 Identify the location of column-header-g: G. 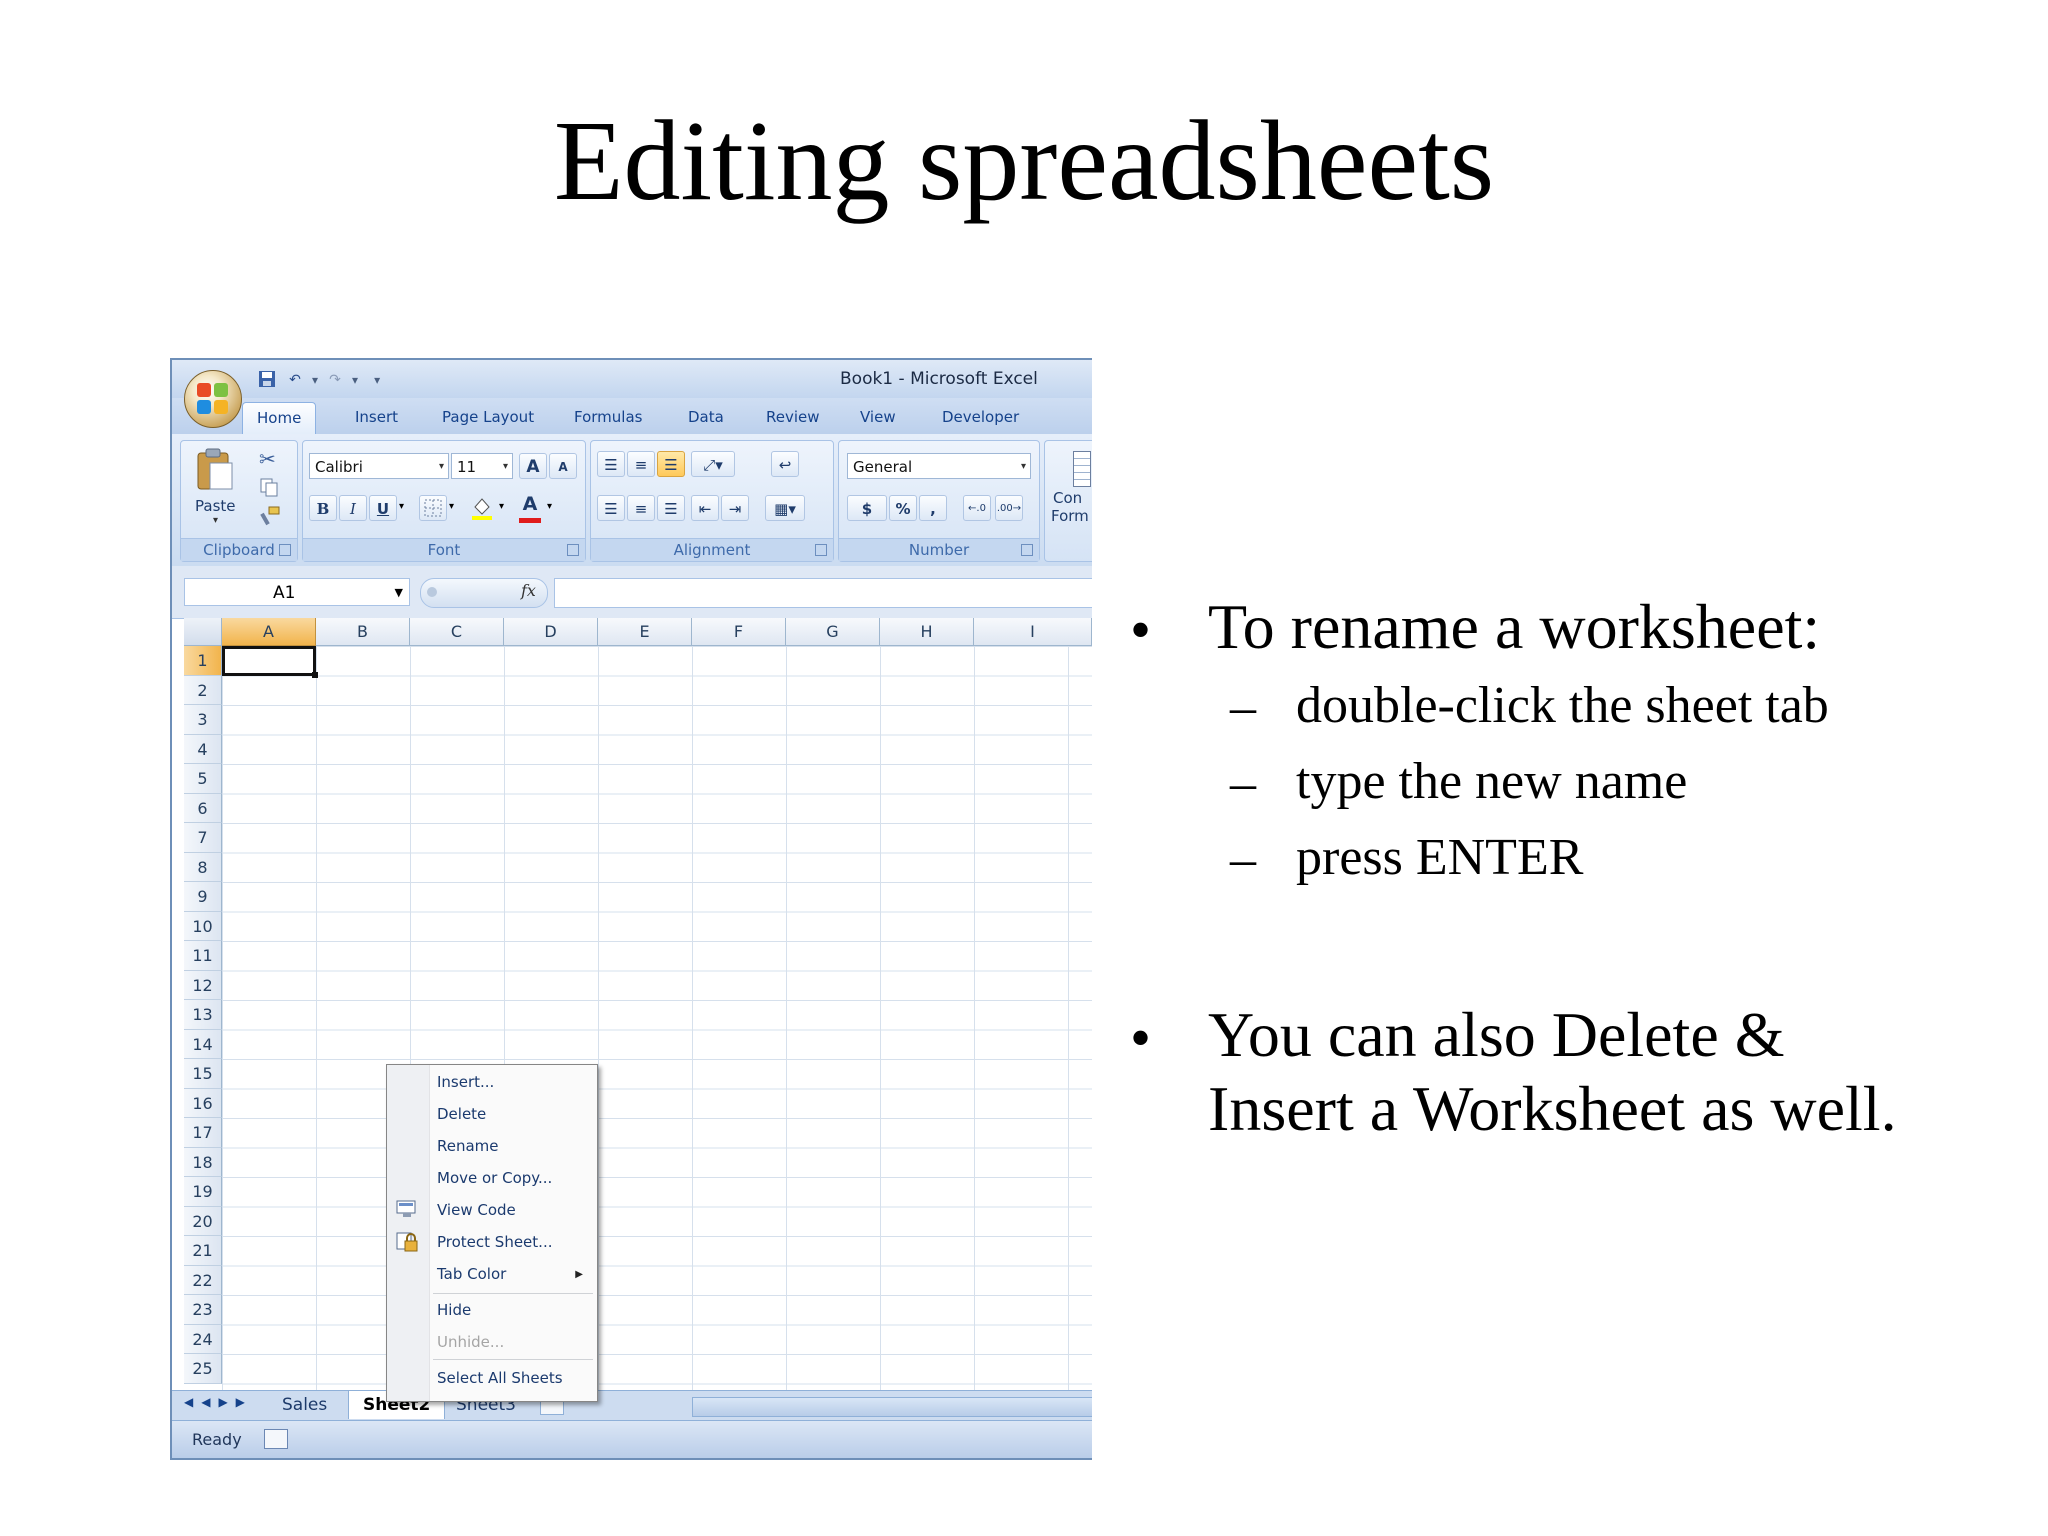
(833, 632).